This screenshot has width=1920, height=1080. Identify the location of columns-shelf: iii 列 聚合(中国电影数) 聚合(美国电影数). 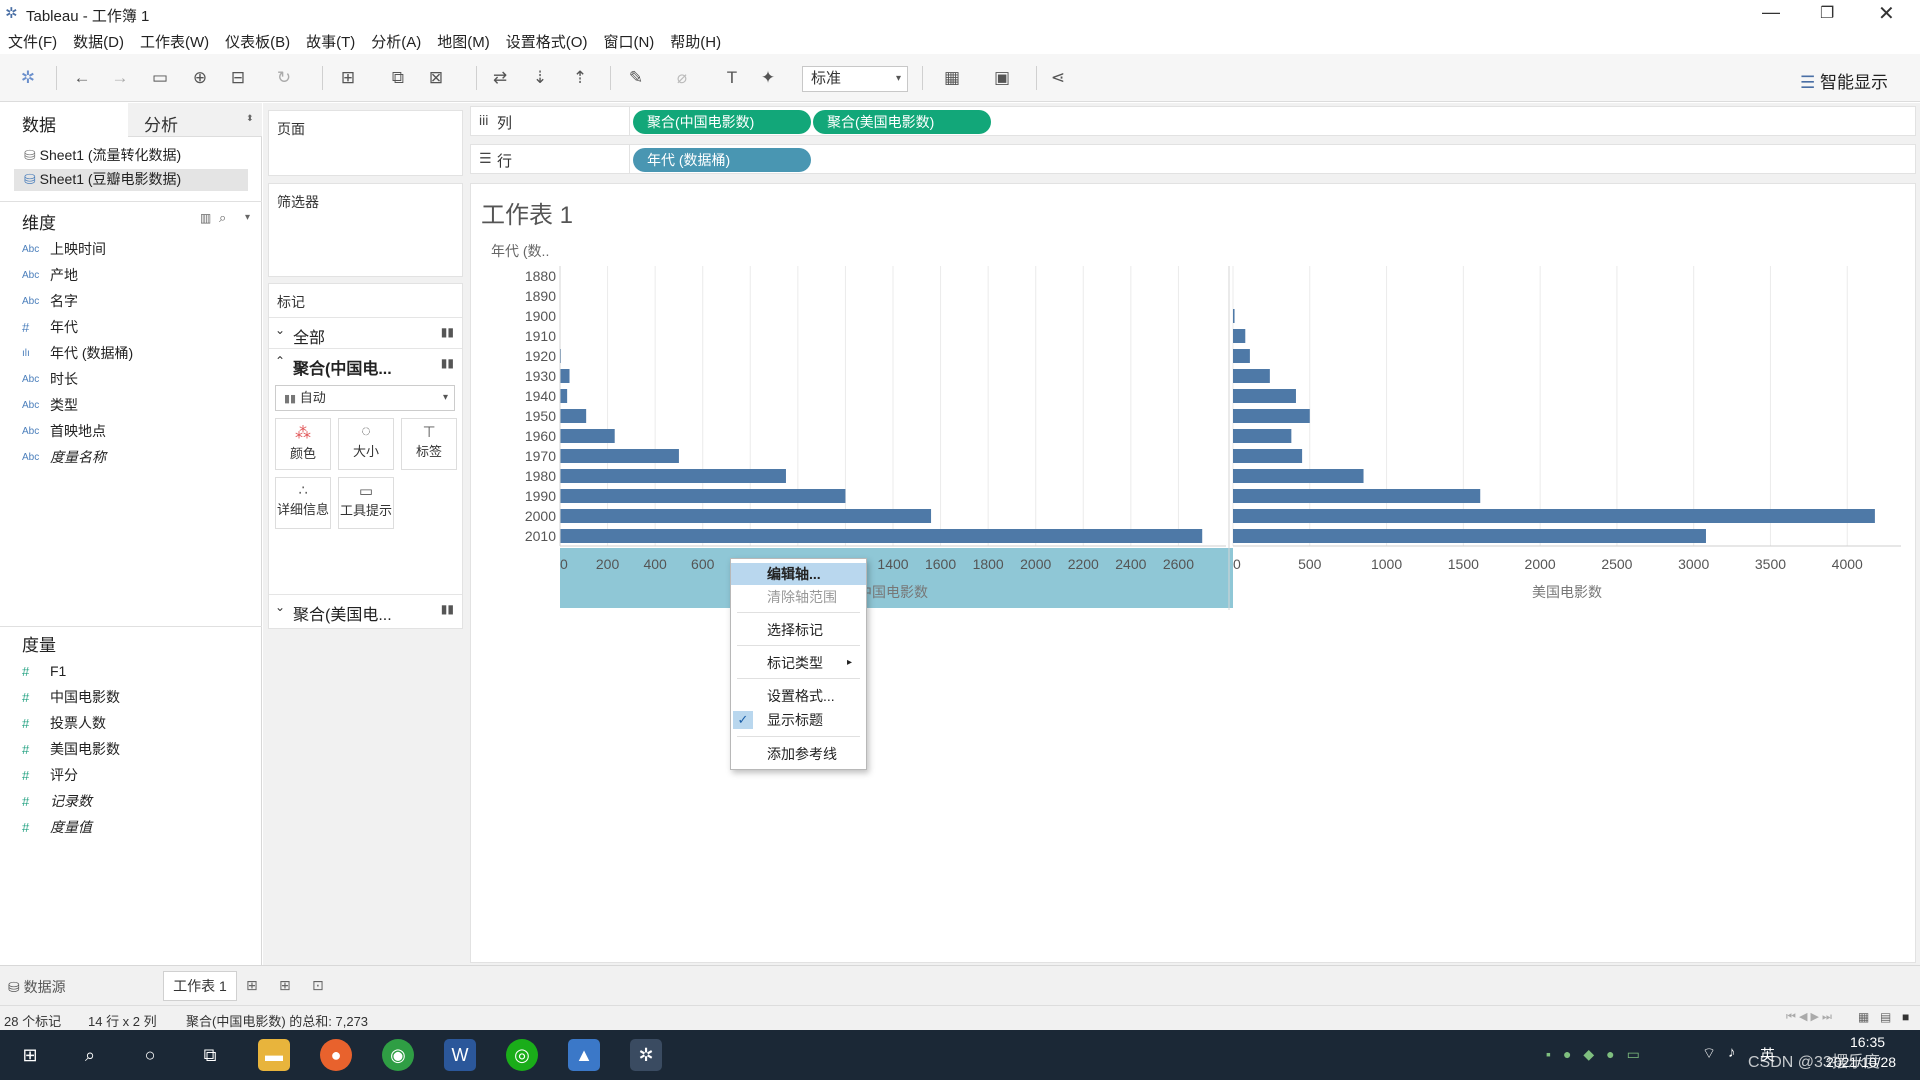
(1193, 121).